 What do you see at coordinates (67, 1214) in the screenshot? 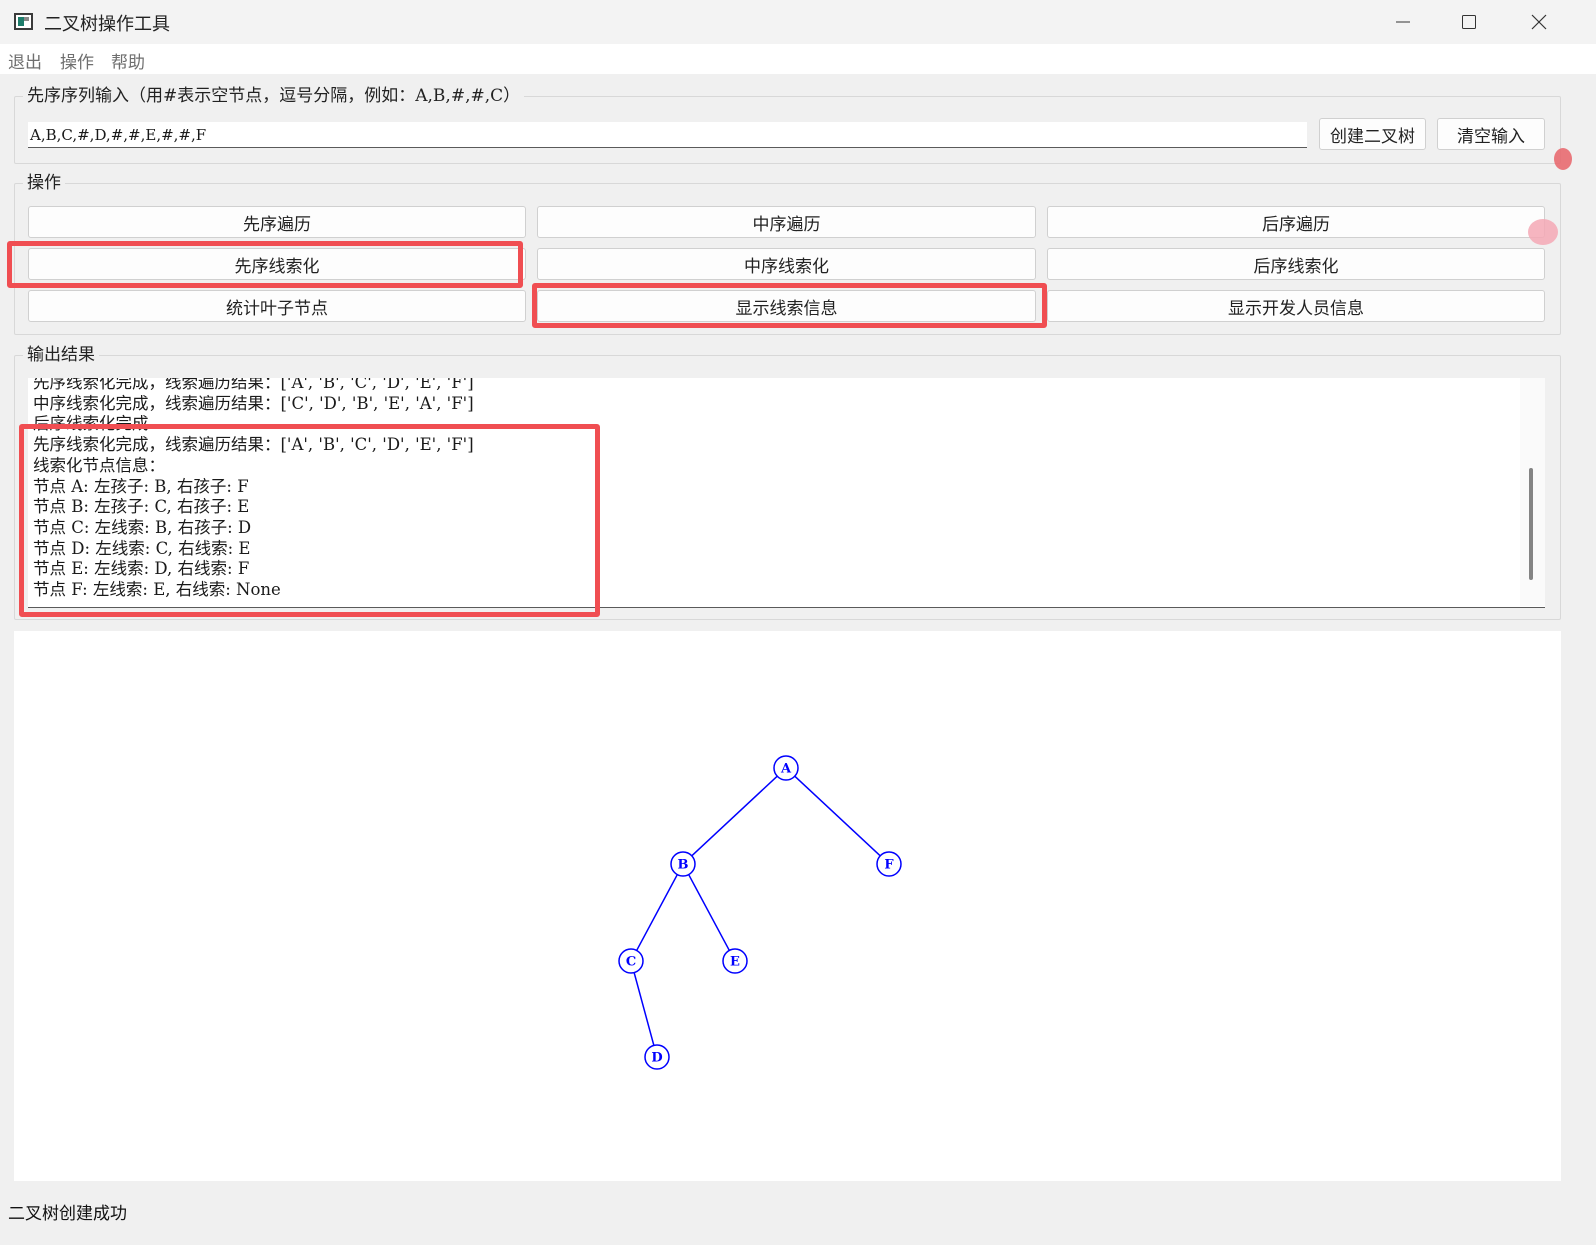
I see `status-bar: 二叉树创建成功` at bounding box center [67, 1214].